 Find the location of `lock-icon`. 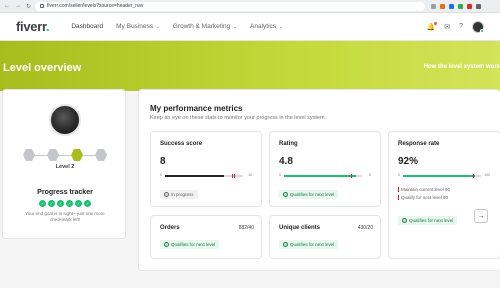

lock-icon is located at coordinates (42, 6).